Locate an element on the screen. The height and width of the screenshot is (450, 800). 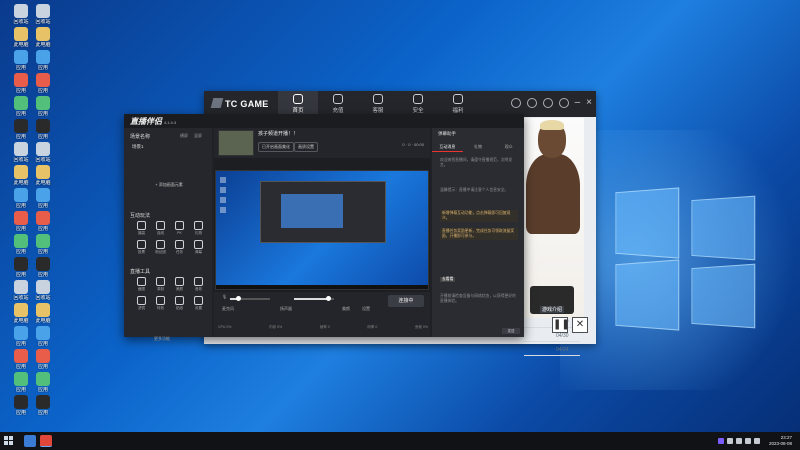
close-icon: × is located at coordinates (589, 103).